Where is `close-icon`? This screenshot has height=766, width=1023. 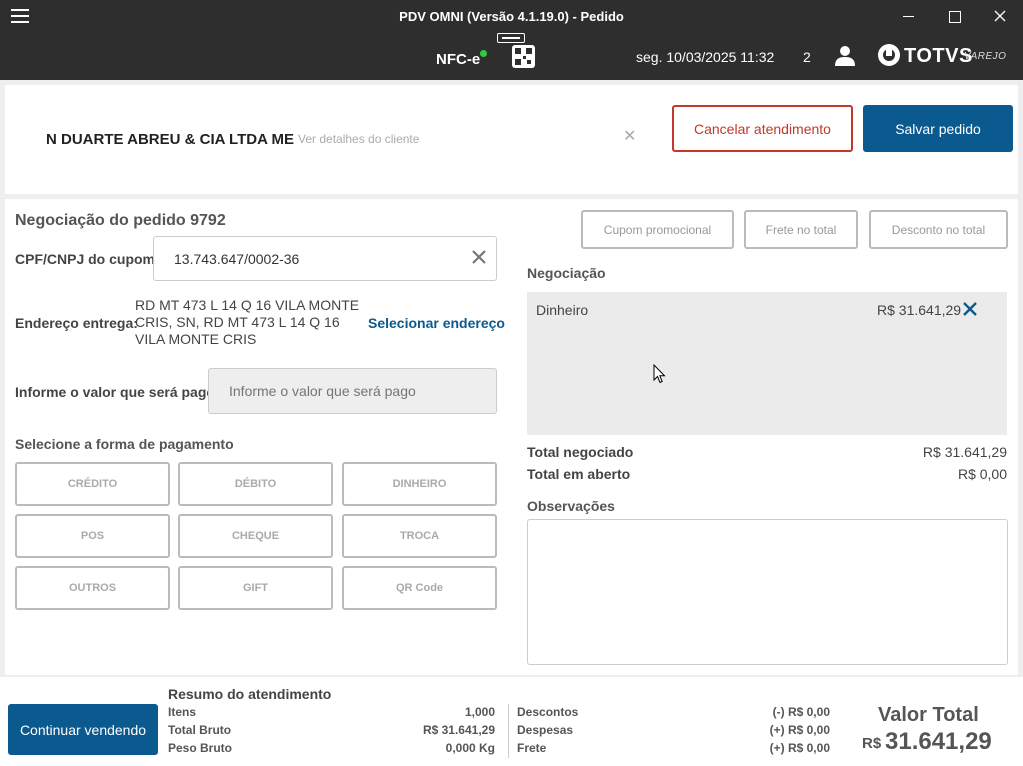
close-icon is located at coordinates (1000, 16).